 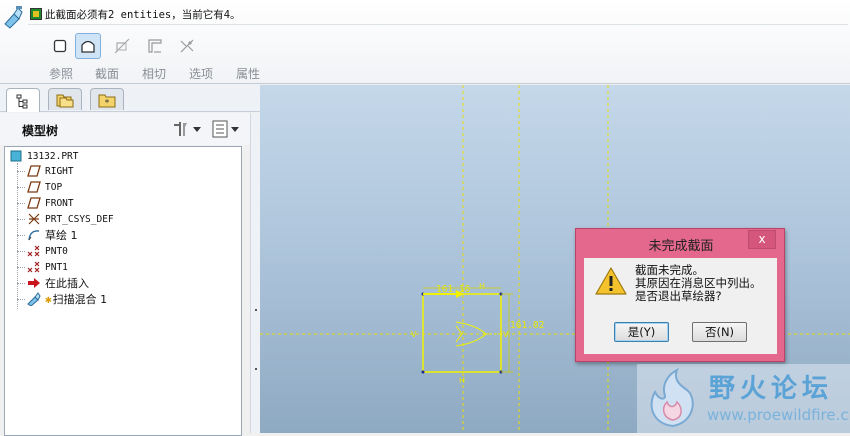 What do you see at coordinates (54, 187) in the screenshot?
I see `tree-item-label: TOP` at bounding box center [54, 187].